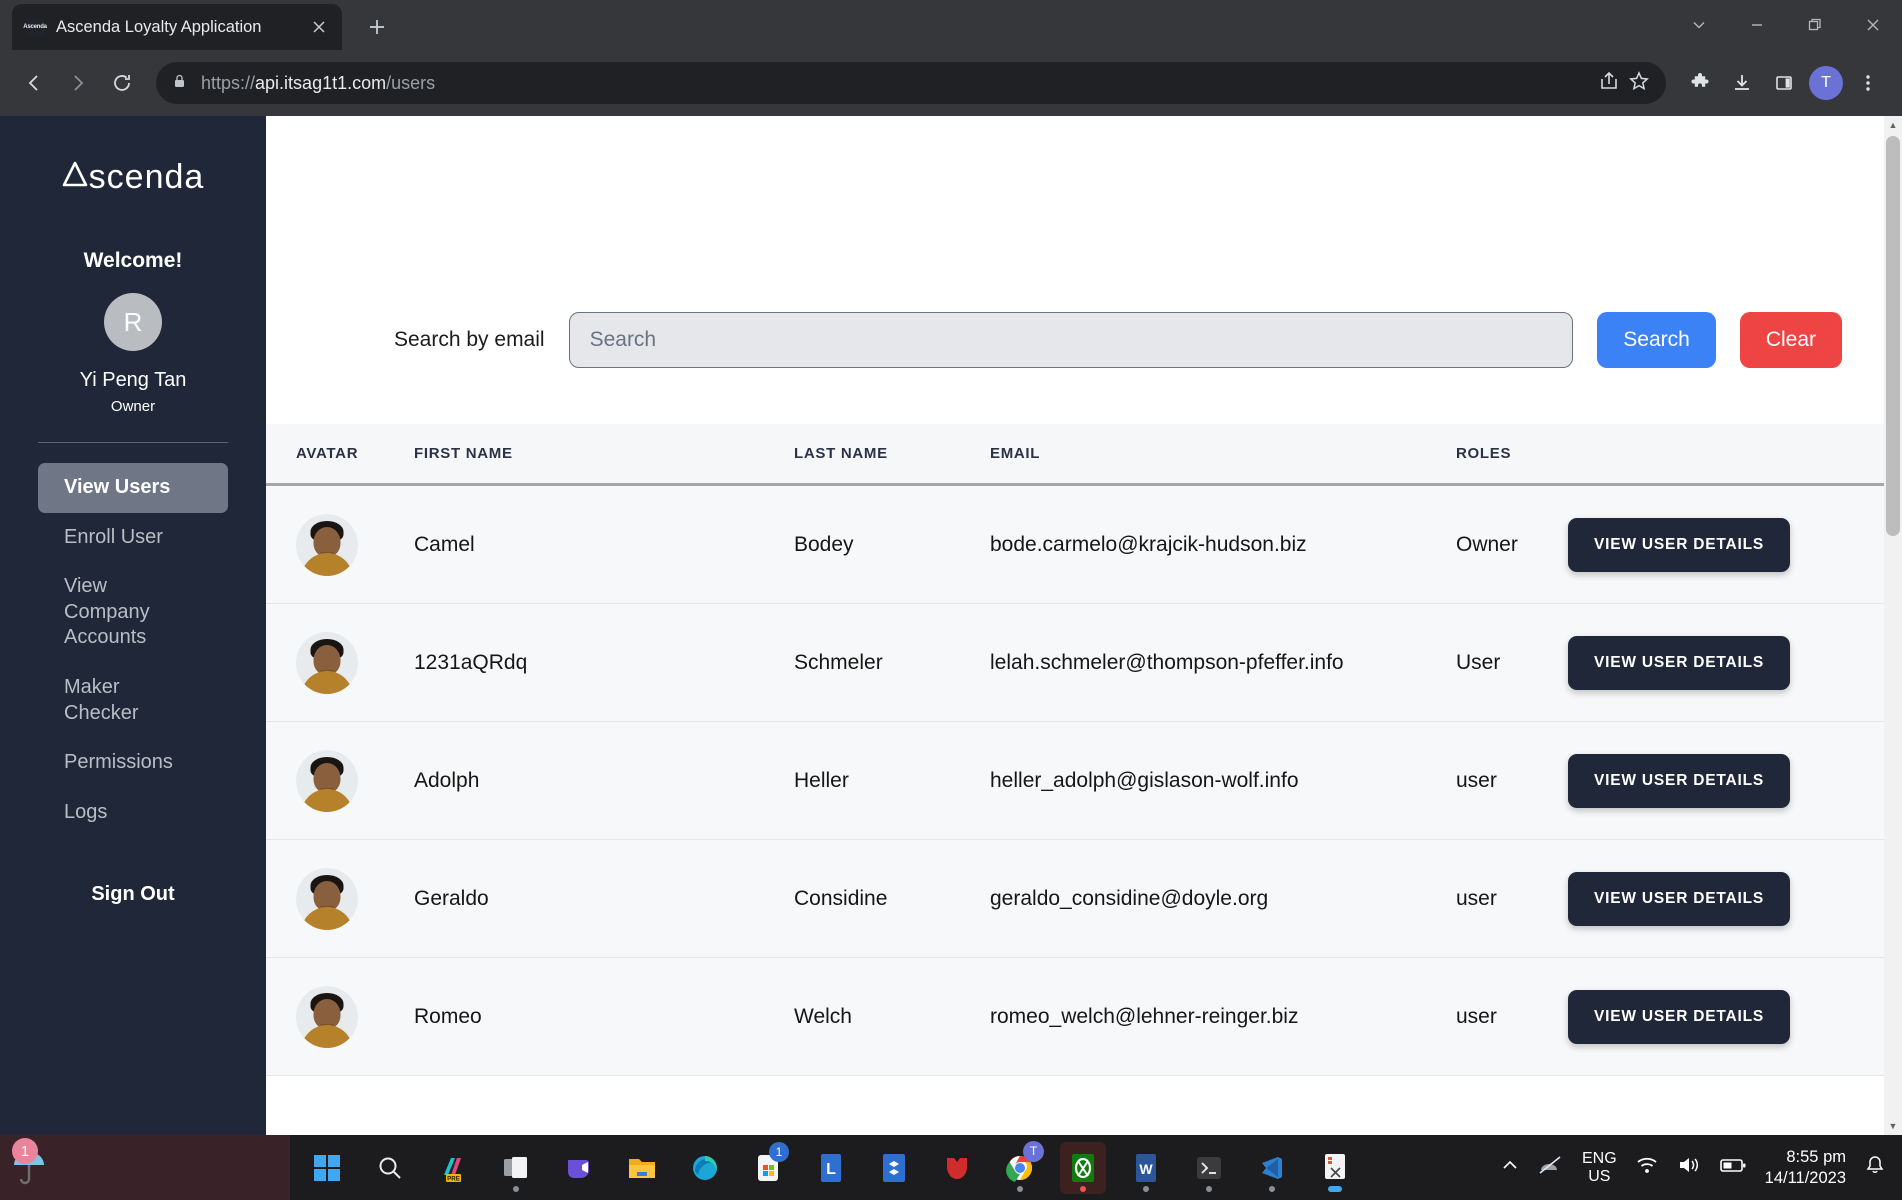 Image resolution: width=1902 pixels, height=1200 pixels. What do you see at coordinates (1484, 453) in the screenshot?
I see `column-header-roles: ROLES` at bounding box center [1484, 453].